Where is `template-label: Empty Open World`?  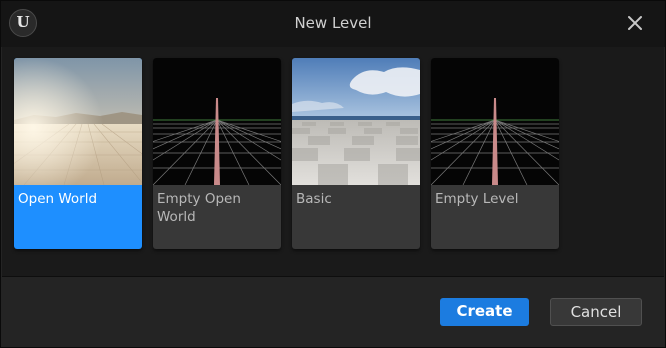 template-label: Empty Open World is located at coordinates (199, 208).